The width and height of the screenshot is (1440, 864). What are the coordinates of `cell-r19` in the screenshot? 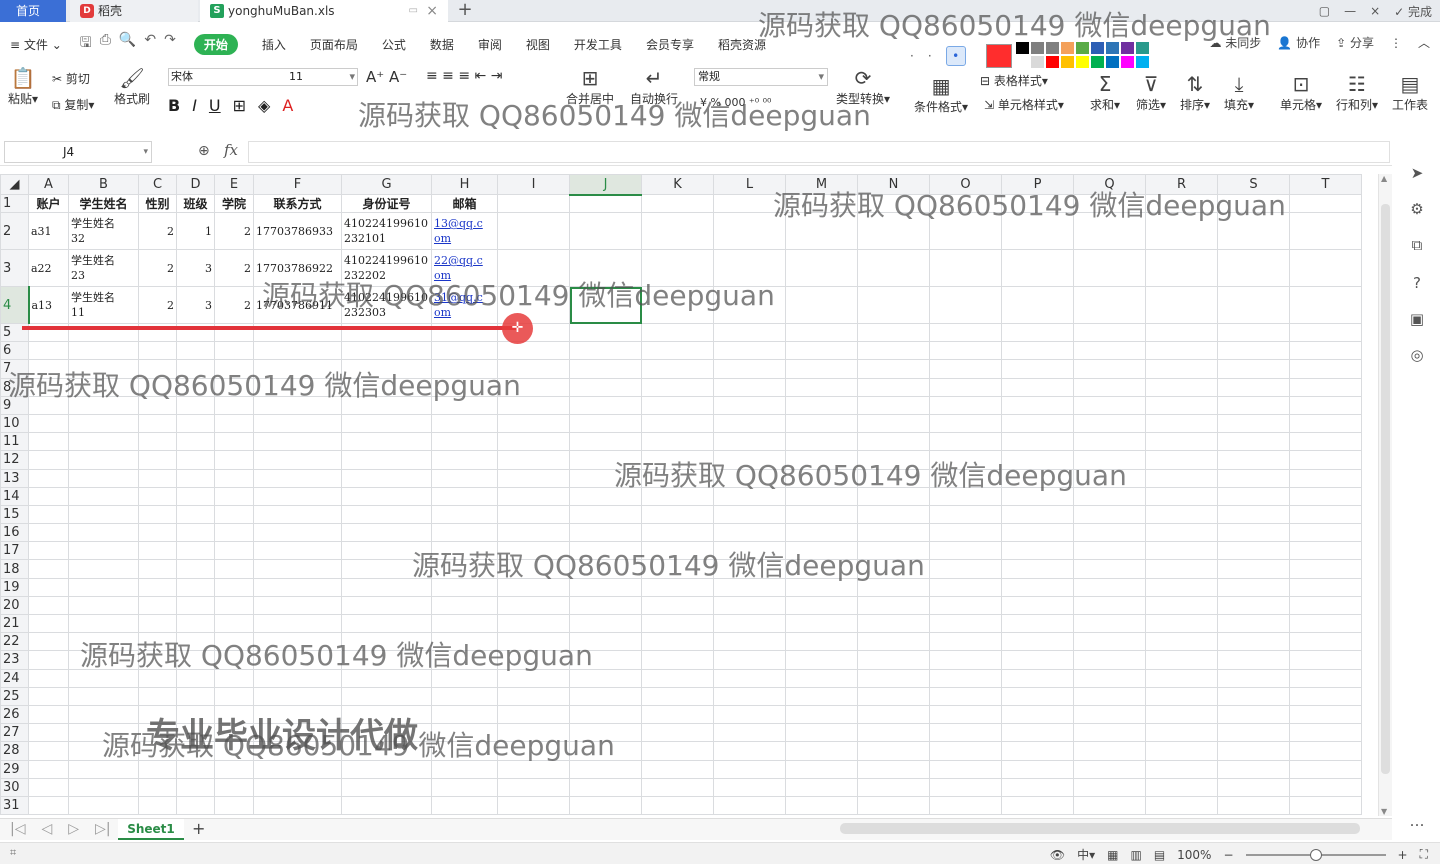 It's located at (1181, 587).